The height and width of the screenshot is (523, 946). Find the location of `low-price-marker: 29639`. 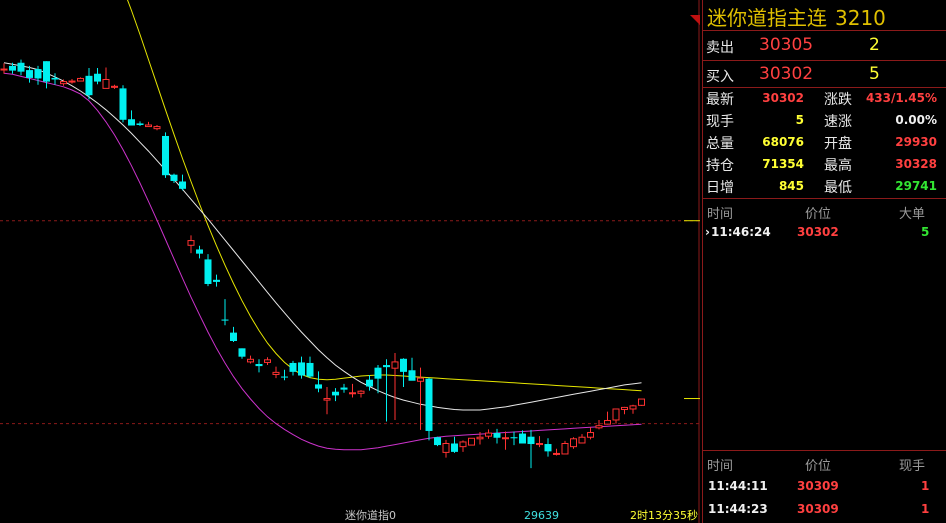

low-price-marker: 29639 is located at coordinates (541, 515).